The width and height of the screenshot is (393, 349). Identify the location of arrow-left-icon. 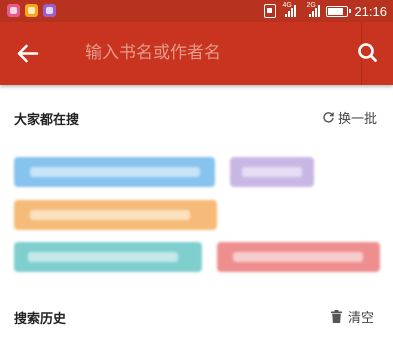
(28, 53).